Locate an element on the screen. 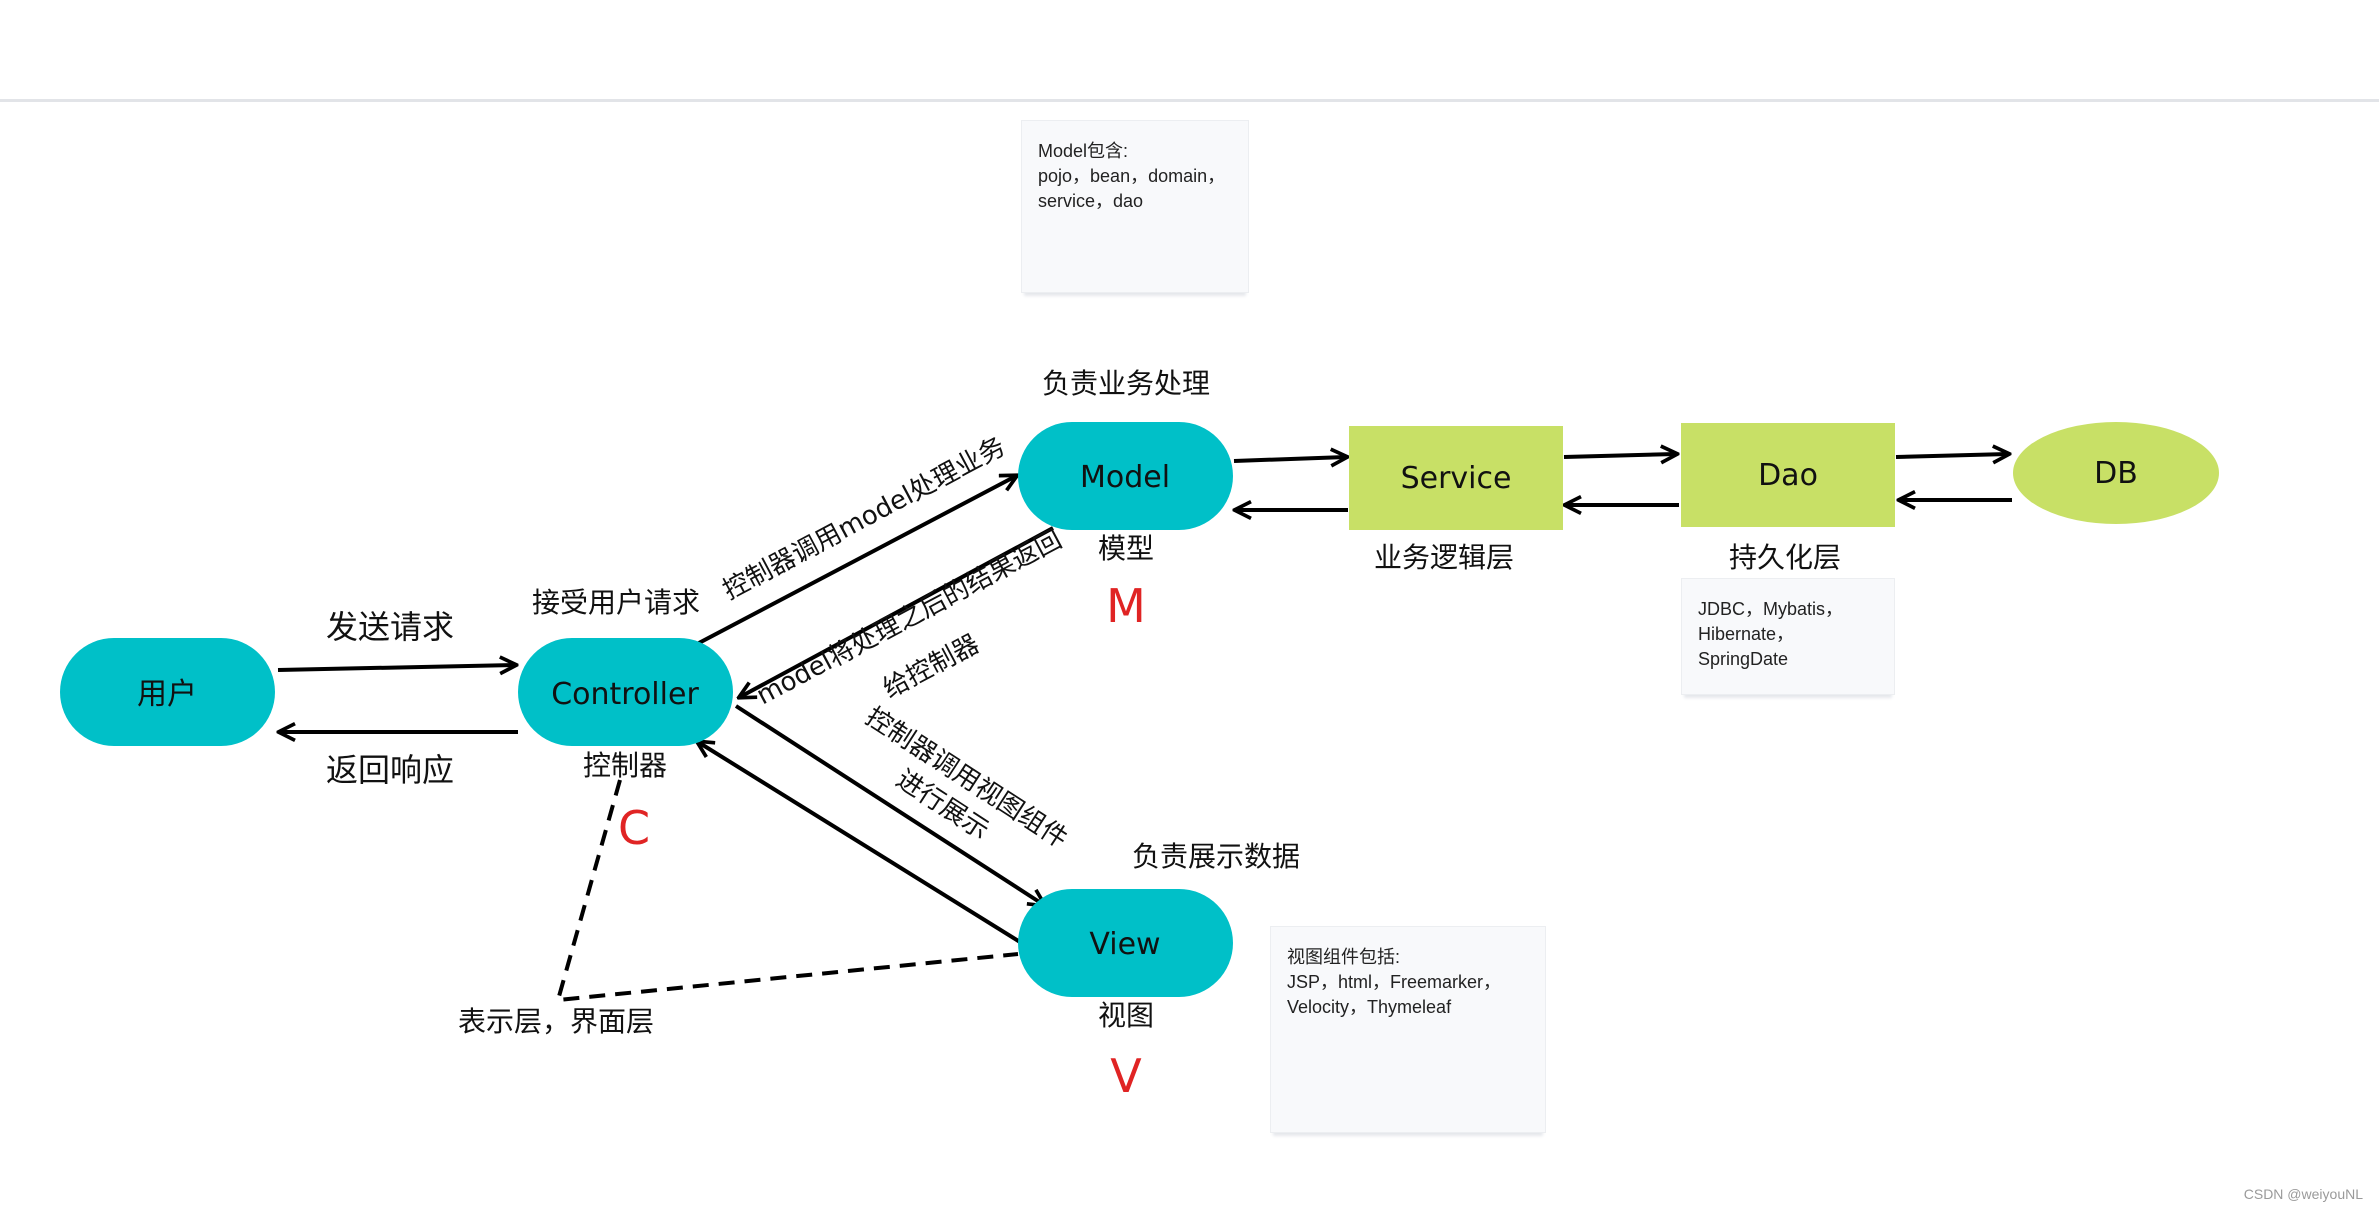 The width and height of the screenshot is (2379, 1210). label-send-request: 发送请求 is located at coordinates (390, 627).